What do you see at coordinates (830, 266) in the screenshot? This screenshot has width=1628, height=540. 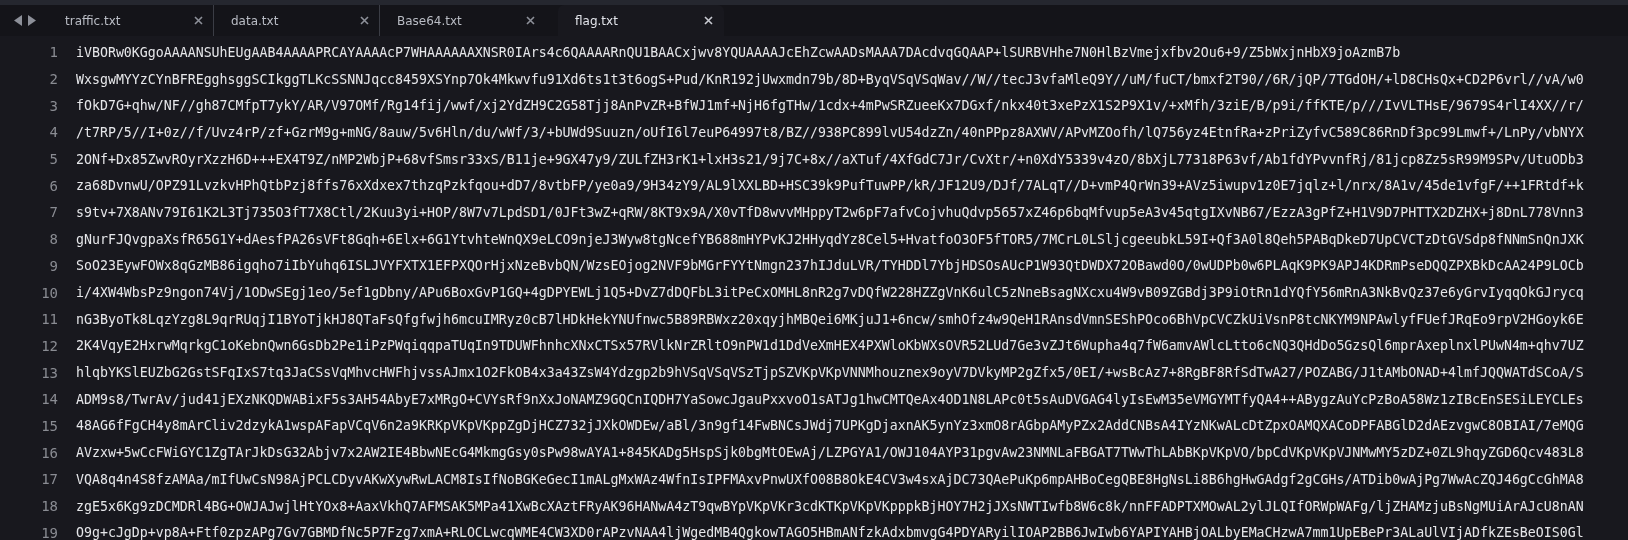 I see `code-line: SoO23EywFOWx8qGzMB86igqho7iIbYuhq6ISLJVYFXTX1EFPXQOrHjxNzeBvbQN/WzsEOjog2NVF9bMGrFYYtNmgn237hIJduLVR/TYHDDl7YbjHDSOsAUcP1W93QtDWDX72OBawd0O/0wUDPb0w6PLAqK9PK9APJ4KDRmPseDQQZPXBkDcAA24P9LOCb` at bounding box center [830, 266].